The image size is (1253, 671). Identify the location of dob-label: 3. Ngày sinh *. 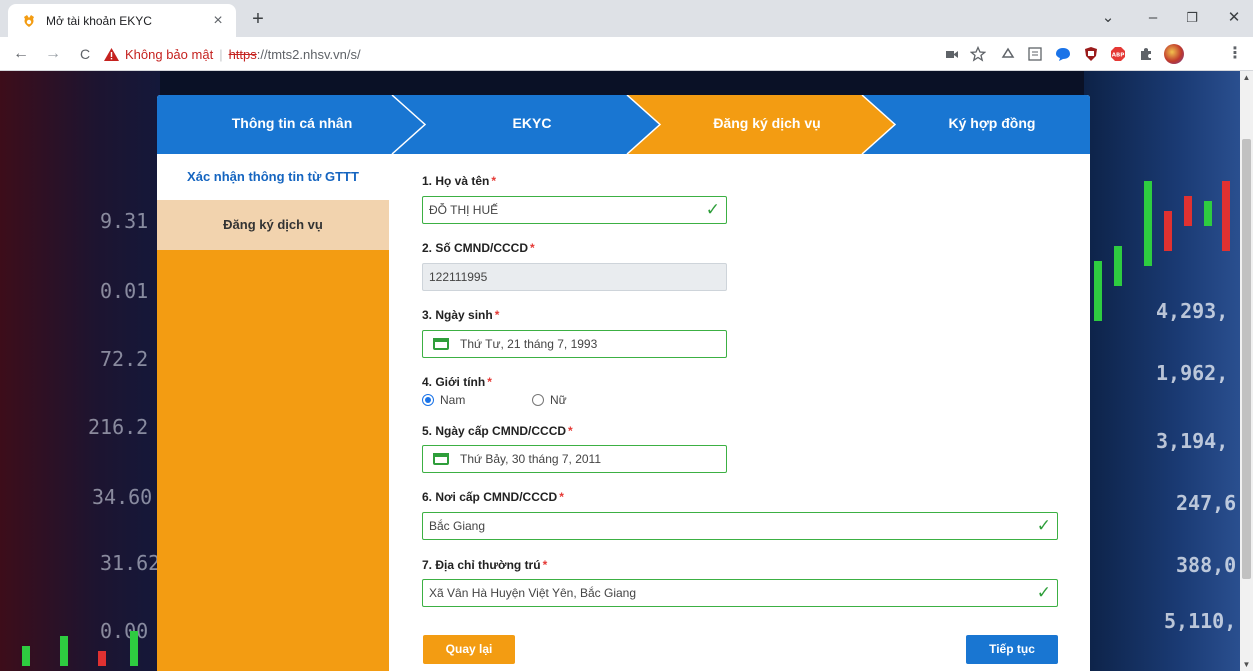
(461, 315).